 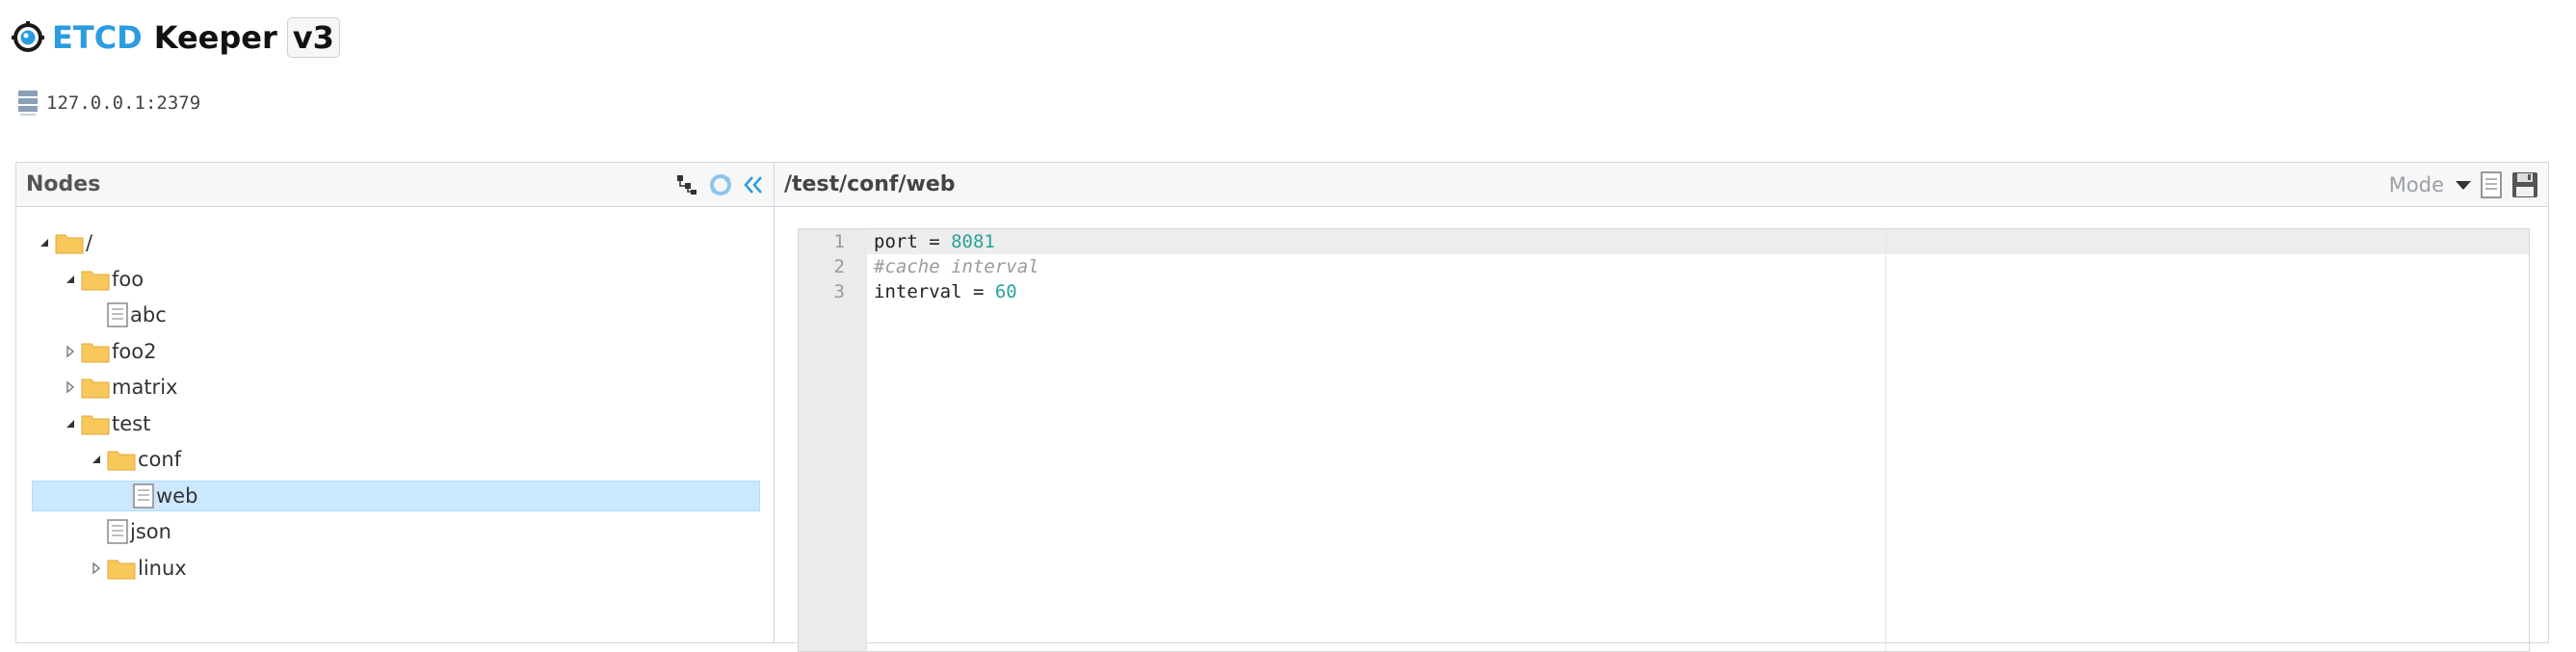 I want to click on document-icon, so click(x=2491, y=184).